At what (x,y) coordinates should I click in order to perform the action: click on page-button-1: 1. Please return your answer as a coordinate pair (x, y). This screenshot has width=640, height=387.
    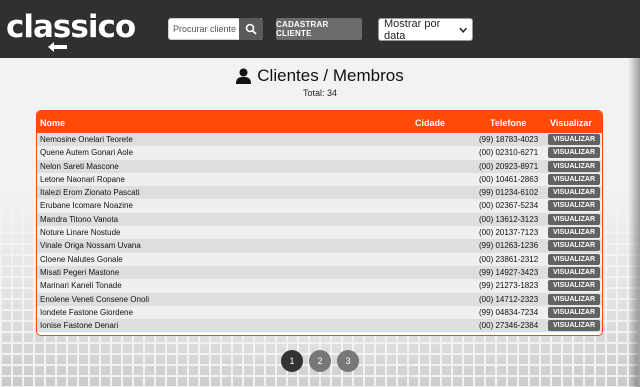
    Looking at the image, I should click on (292, 361).